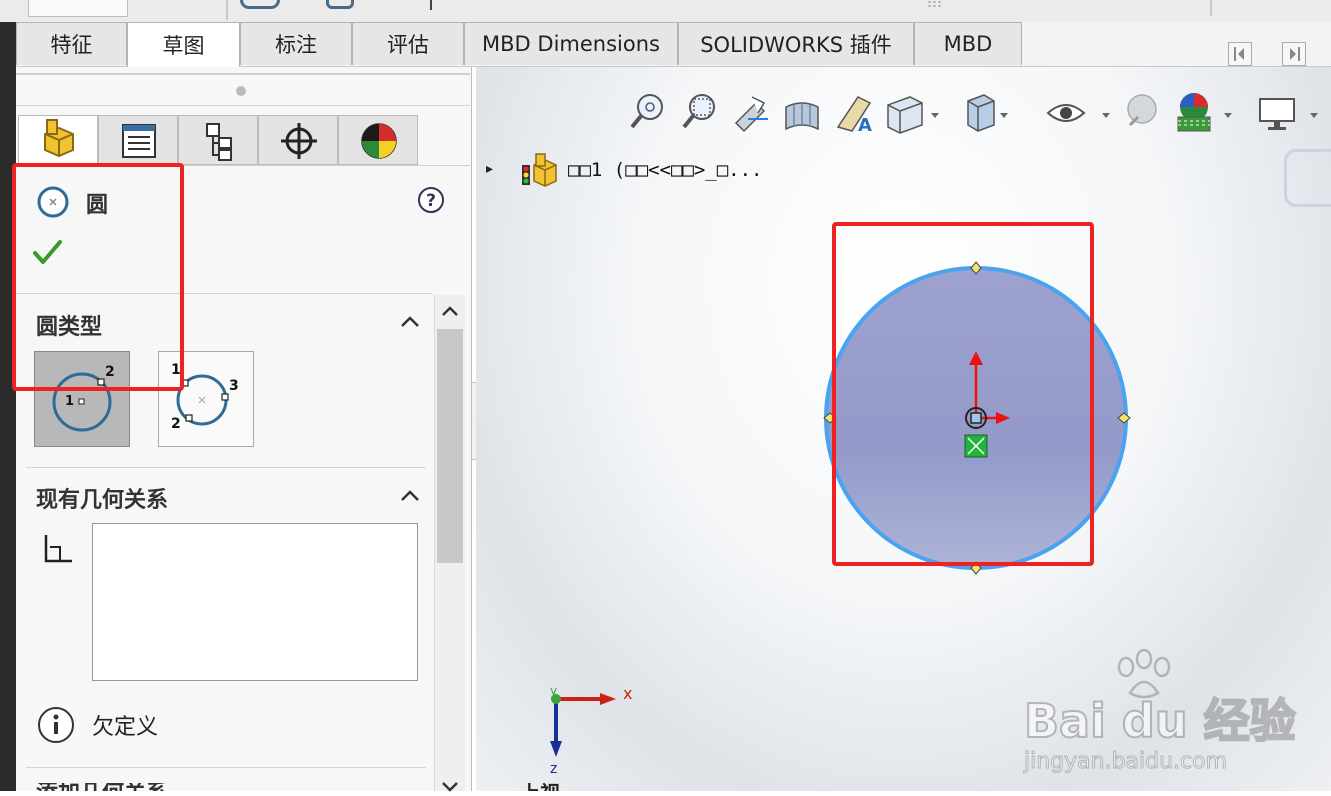 The height and width of the screenshot is (796, 1331). Describe the element at coordinates (865, 125) in the screenshot. I see `svg-text: A` at that location.